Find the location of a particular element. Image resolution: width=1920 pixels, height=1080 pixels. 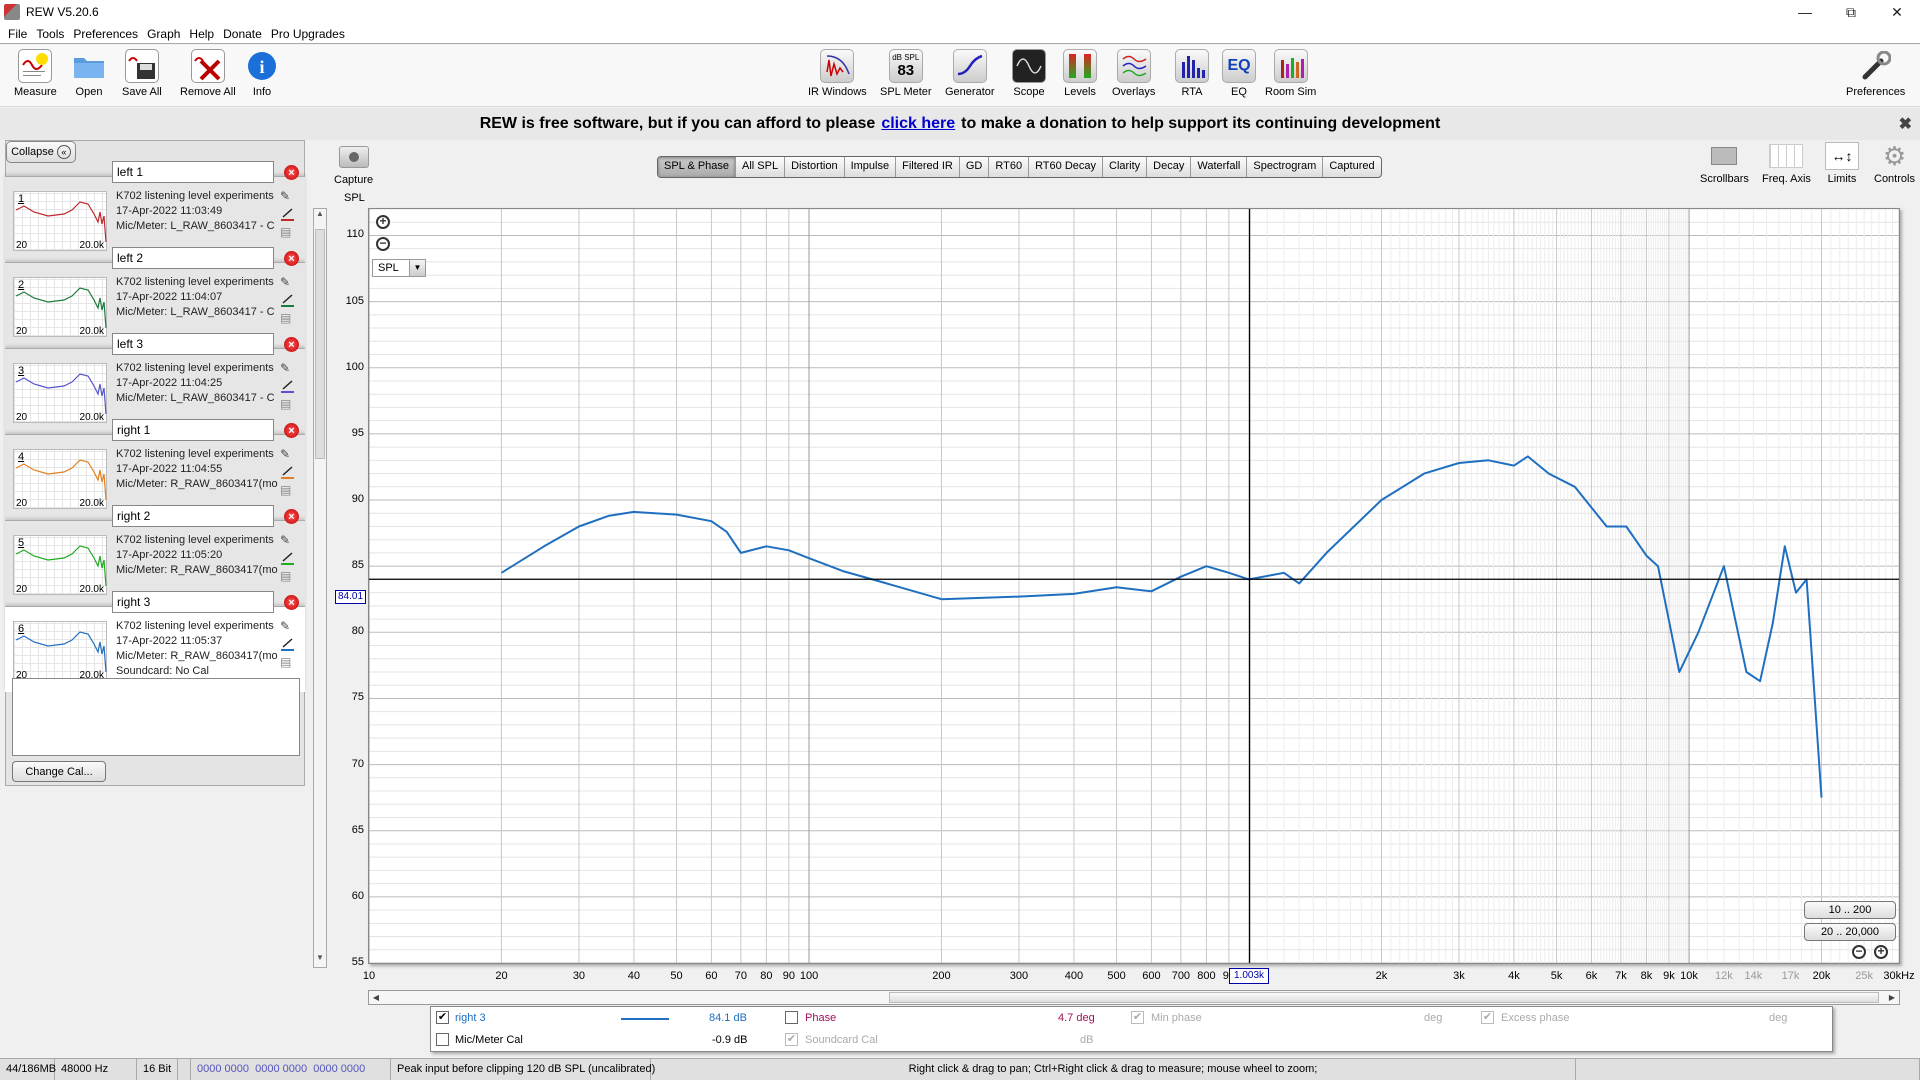

scroll-right-icon: ▶ is located at coordinates (1892, 997).